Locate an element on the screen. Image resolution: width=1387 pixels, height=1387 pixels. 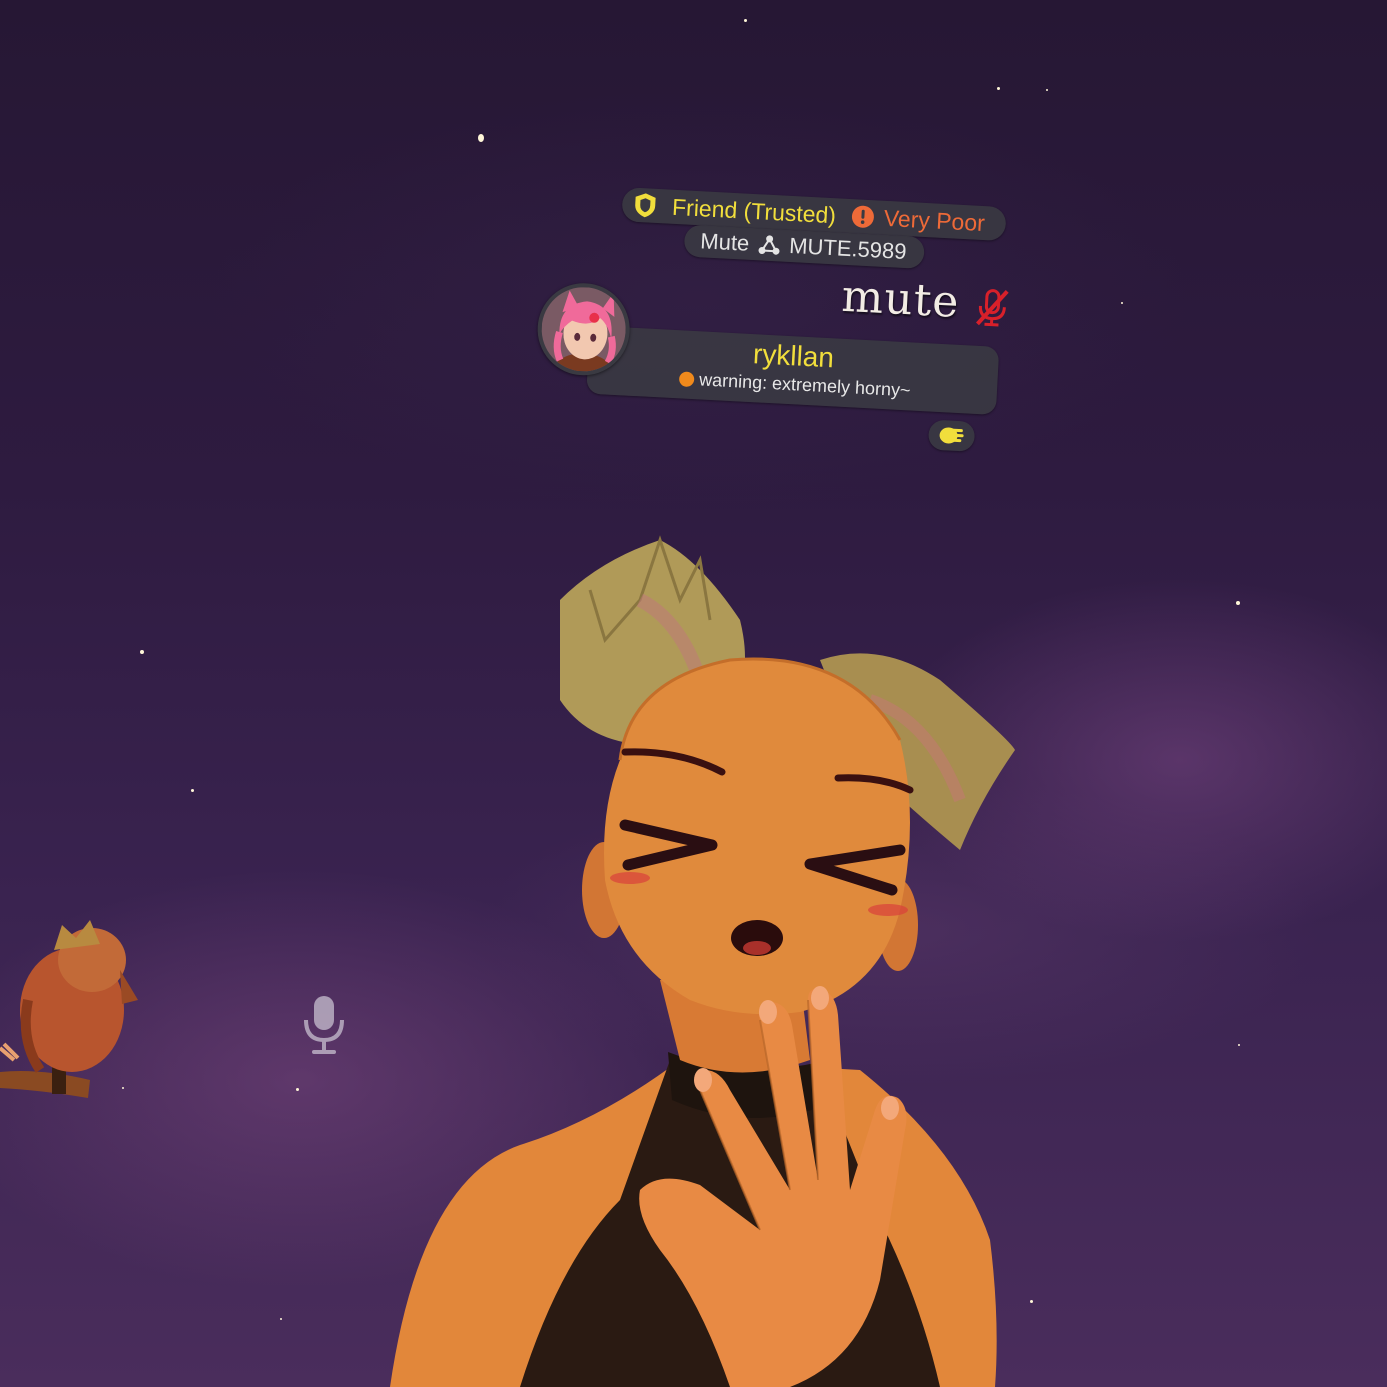
mute-id-label: MUTE.5989 is located at coordinates (848, 248).